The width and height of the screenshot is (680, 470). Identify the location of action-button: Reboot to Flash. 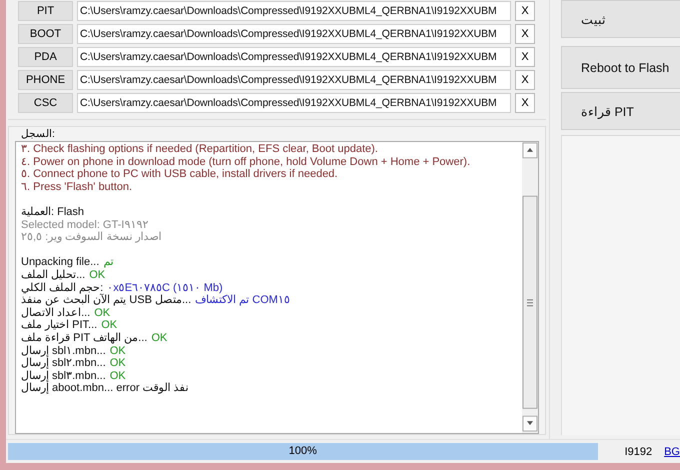
(620, 67).